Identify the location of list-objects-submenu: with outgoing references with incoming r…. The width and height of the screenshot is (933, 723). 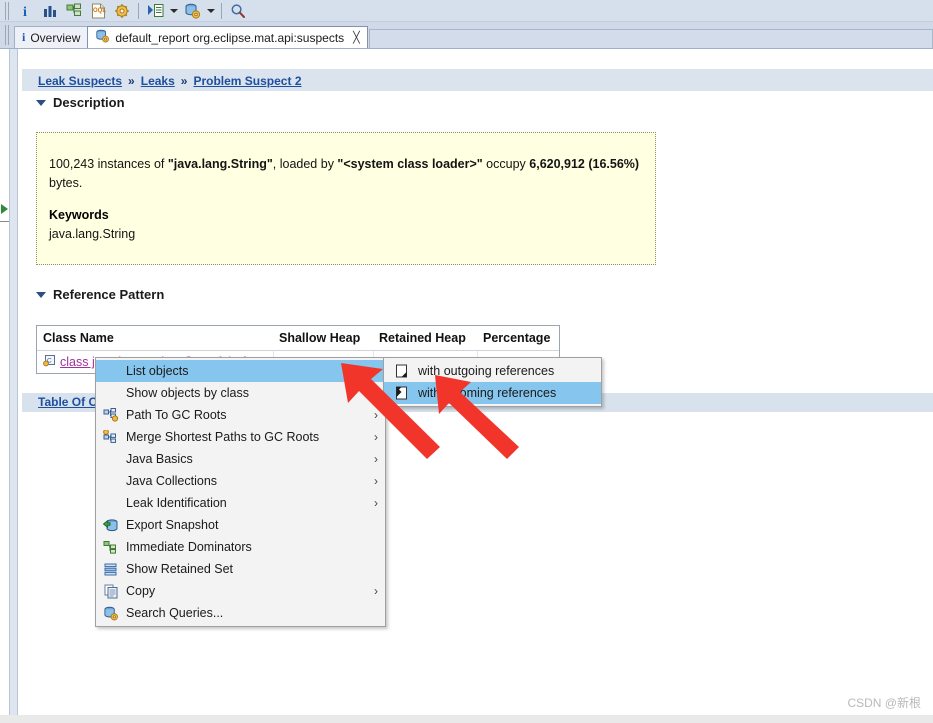
(492, 382).